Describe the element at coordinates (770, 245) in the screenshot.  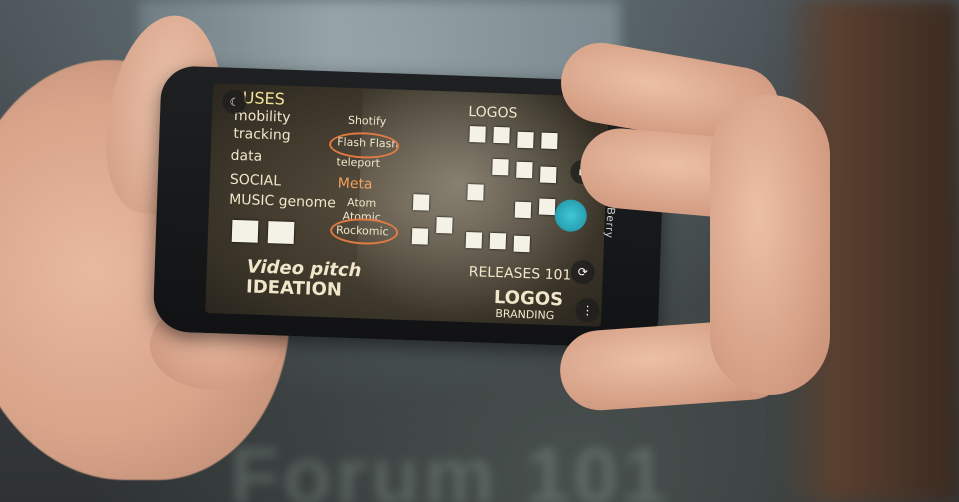
I see `right-palm` at that location.